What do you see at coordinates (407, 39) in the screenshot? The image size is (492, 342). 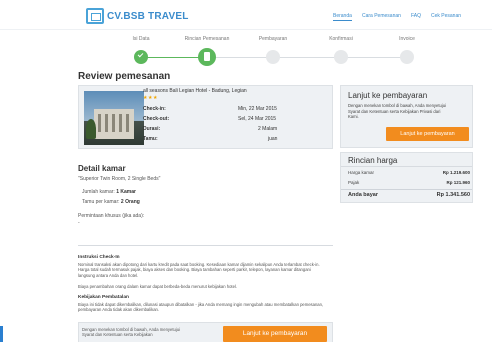 I see `step-label-invoice: Invoice` at bounding box center [407, 39].